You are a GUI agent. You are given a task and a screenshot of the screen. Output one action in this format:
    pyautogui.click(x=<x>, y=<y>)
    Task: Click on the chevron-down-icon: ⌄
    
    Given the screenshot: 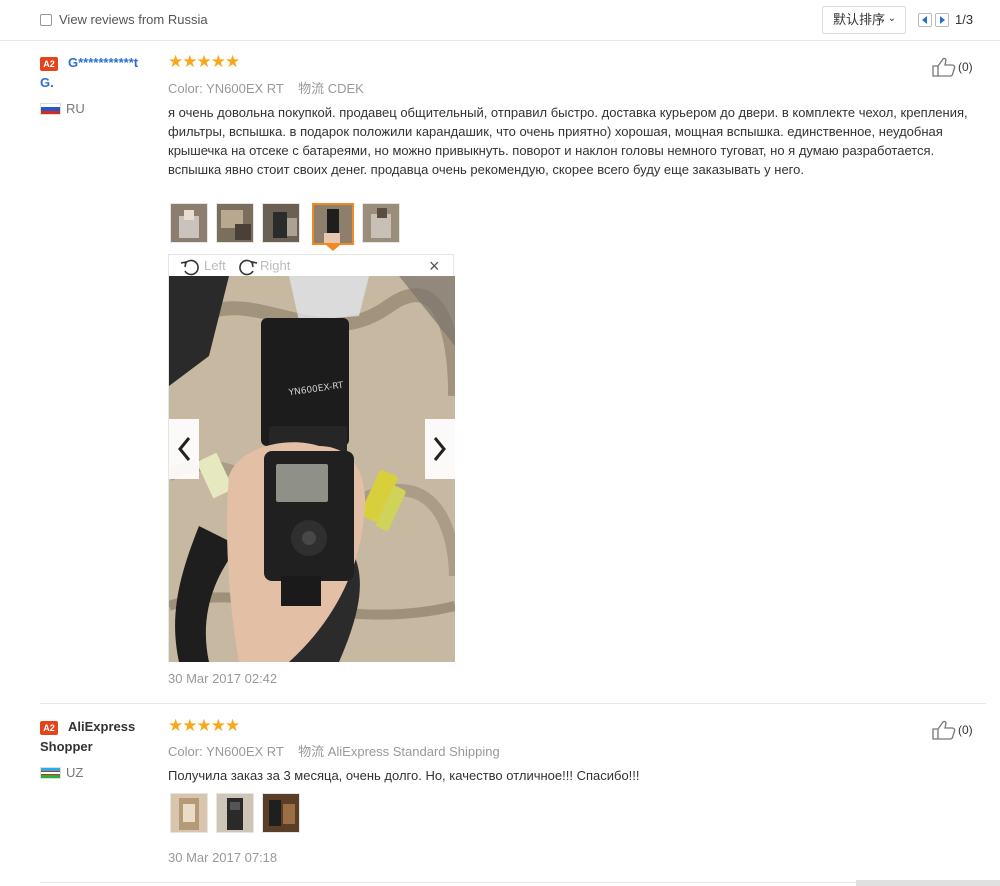 What is the action you would take?
    pyautogui.click(x=891, y=18)
    